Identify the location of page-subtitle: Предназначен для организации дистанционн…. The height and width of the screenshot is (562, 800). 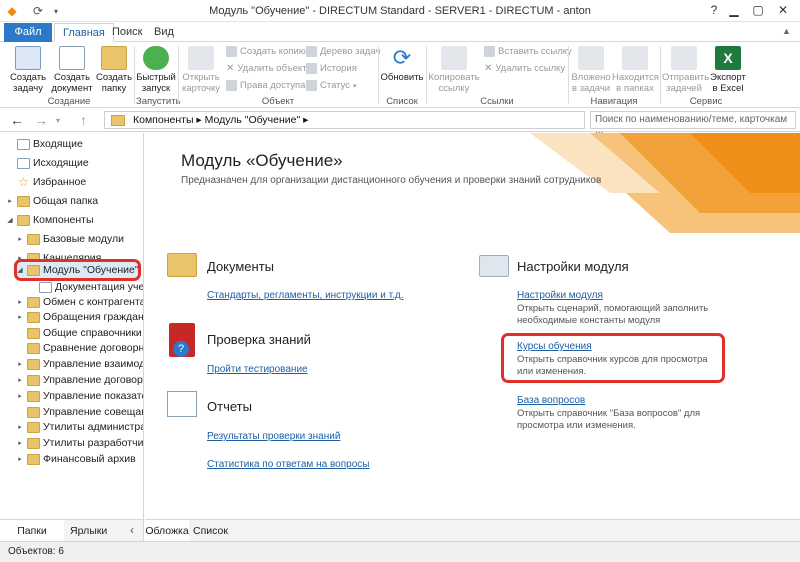
(391, 180).